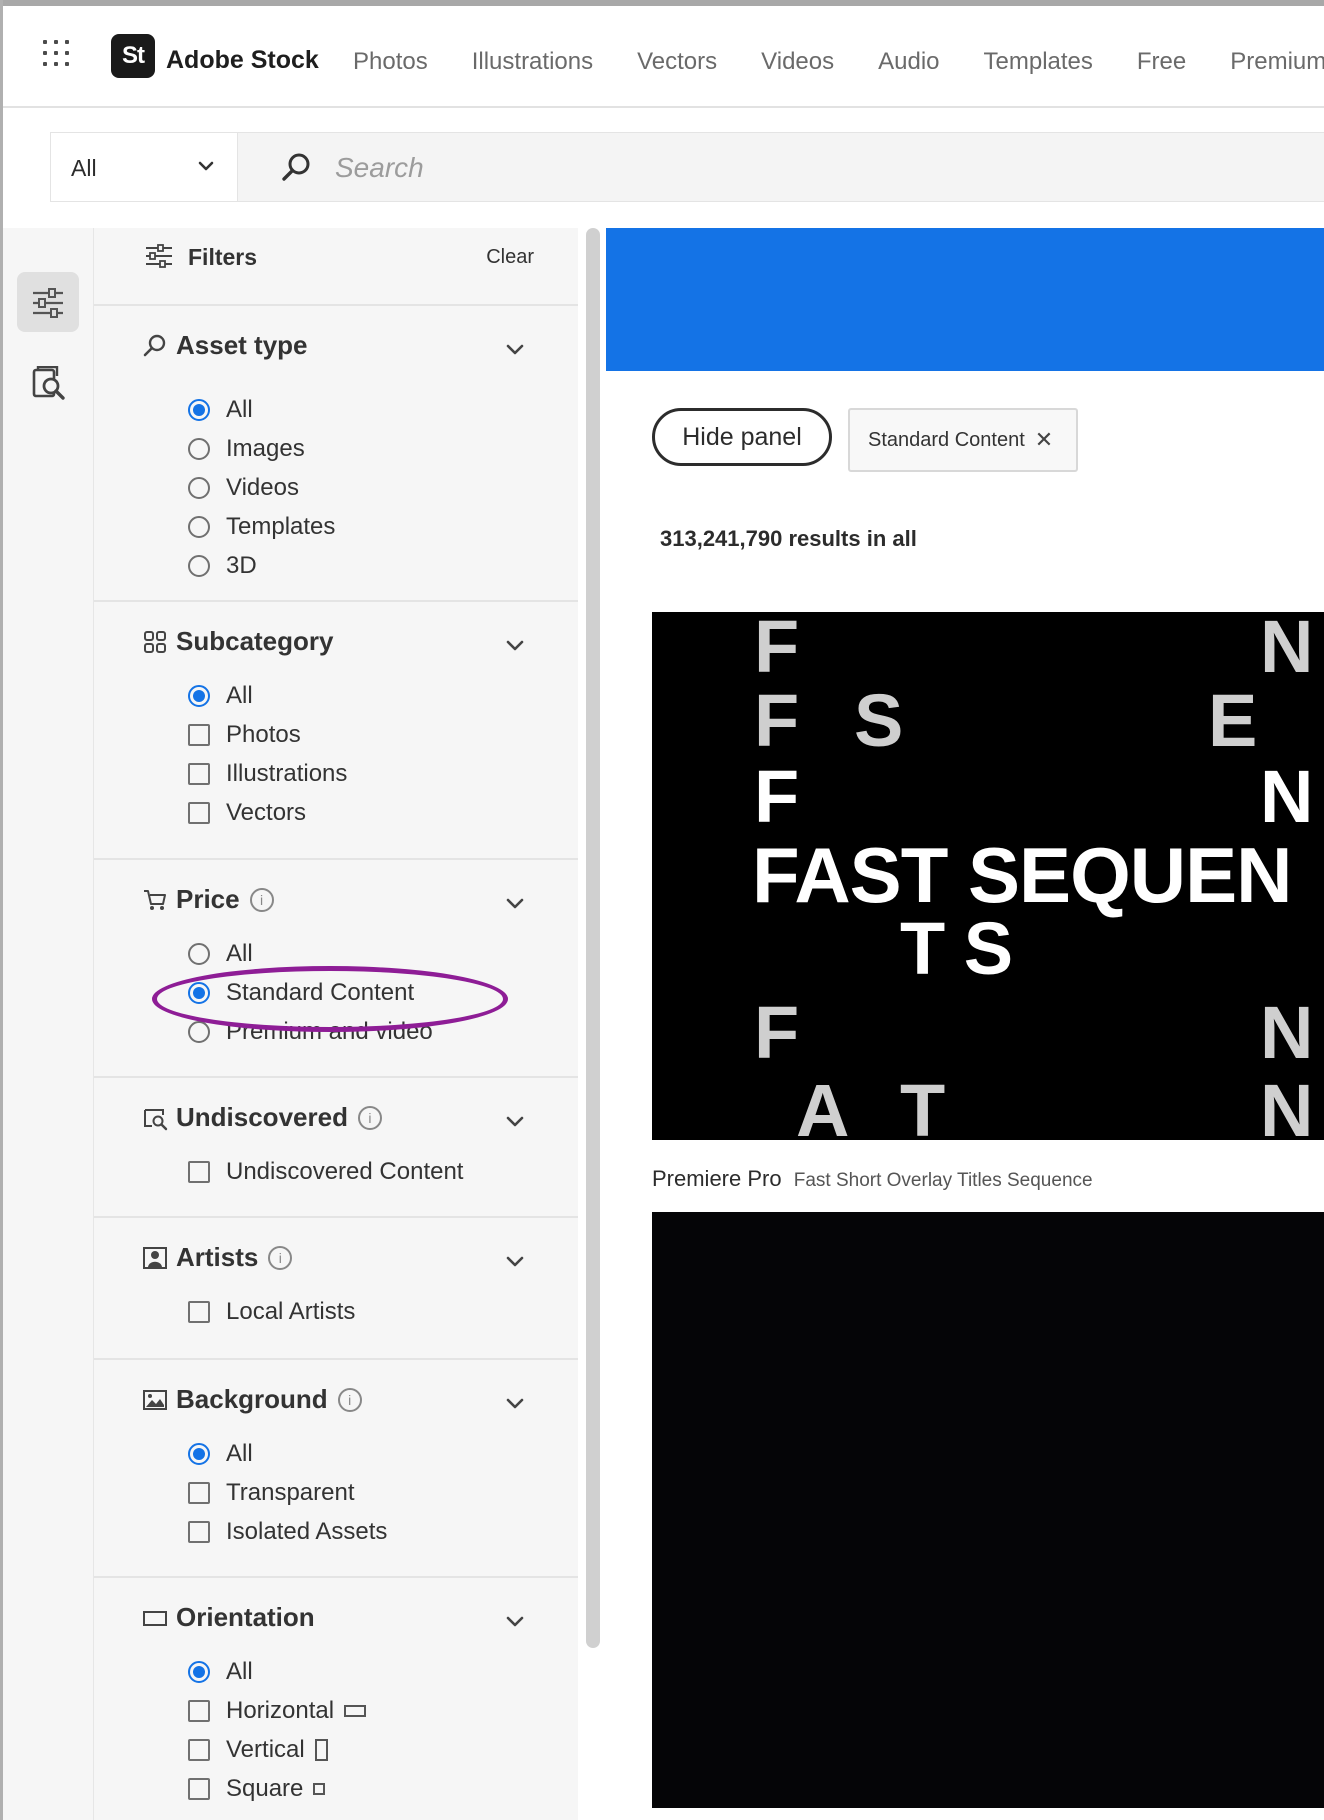  Describe the element at coordinates (261, 527) in the screenshot. I see `asset-type-option-templates: Templates` at that location.